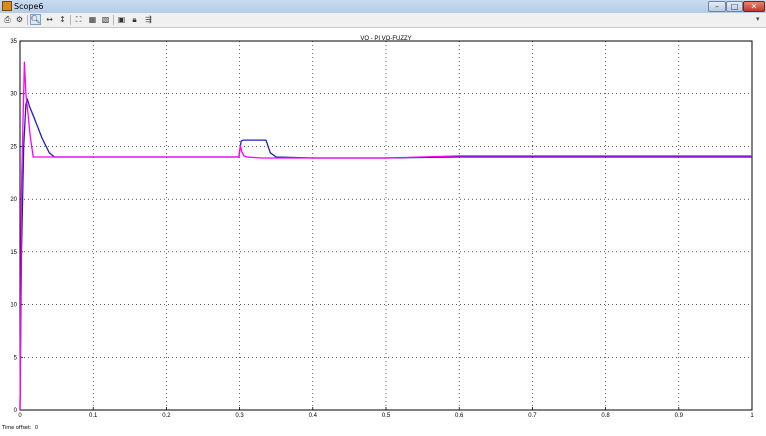 Image resolution: width=766 pixels, height=436 pixels. What do you see at coordinates (386, 416) in the screenshot?
I see `x-tick-label: 0.5` at bounding box center [386, 416].